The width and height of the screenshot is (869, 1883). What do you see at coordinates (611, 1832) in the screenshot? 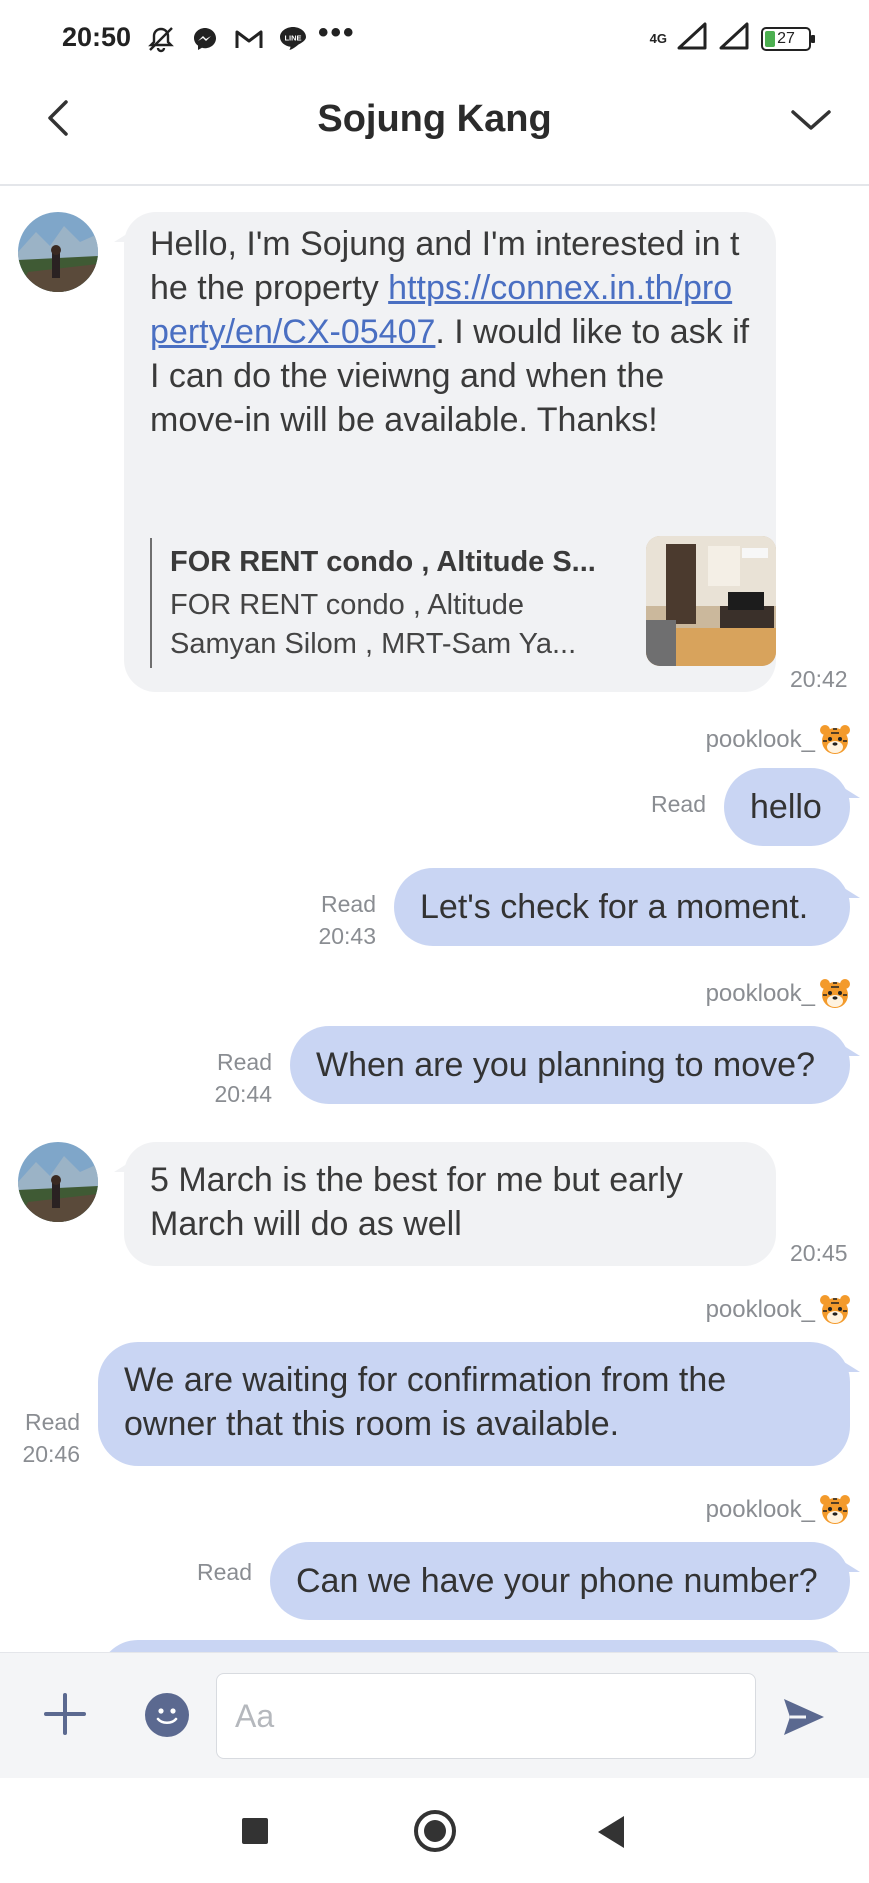
I see `system-back-icon` at bounding box center [611, 1832].